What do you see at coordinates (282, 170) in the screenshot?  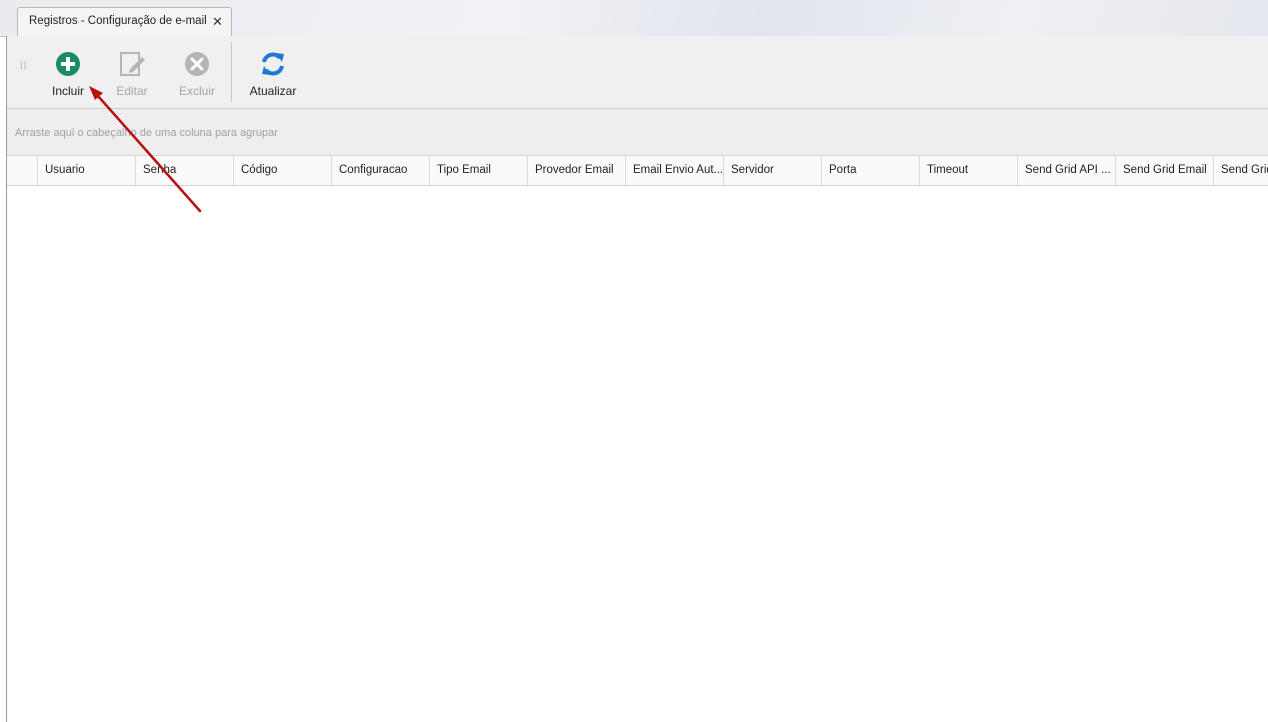 I see `column-header-codigo: Código` at bounding box center [282, 170].